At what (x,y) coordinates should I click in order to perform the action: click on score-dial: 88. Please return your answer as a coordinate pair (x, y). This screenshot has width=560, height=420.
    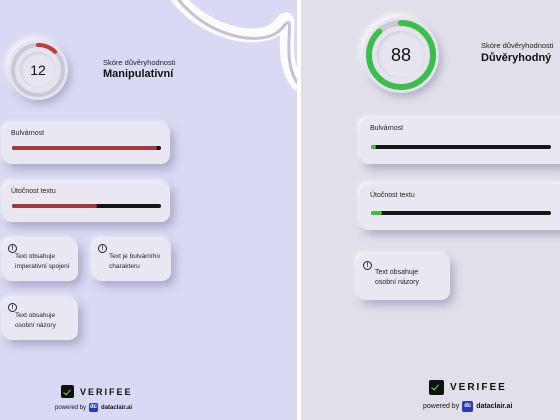
    Looking at the image, I should click on (401, 55).